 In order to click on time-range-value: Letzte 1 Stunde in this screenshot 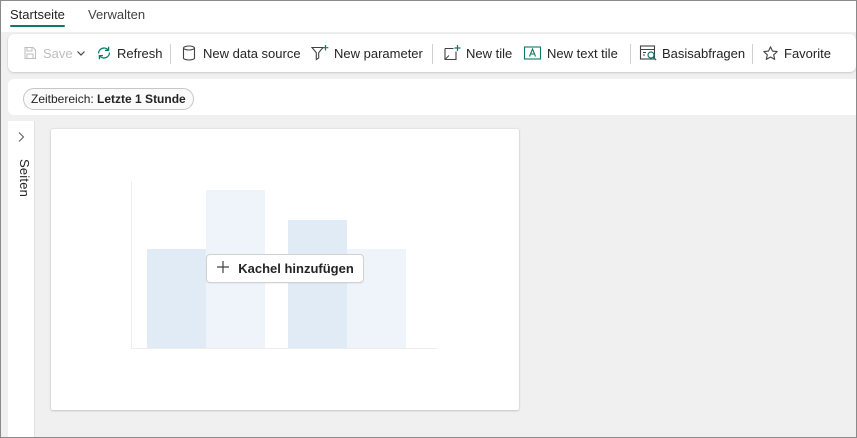, I will do `click(141, 99)`.